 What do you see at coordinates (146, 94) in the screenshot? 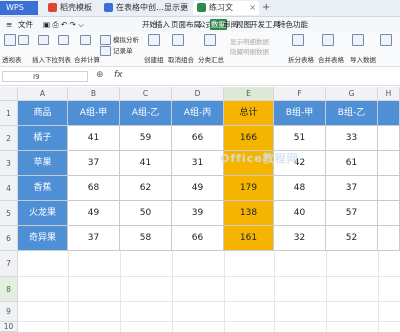
I see `col-header-c: C` at bounding box center [146, 94].